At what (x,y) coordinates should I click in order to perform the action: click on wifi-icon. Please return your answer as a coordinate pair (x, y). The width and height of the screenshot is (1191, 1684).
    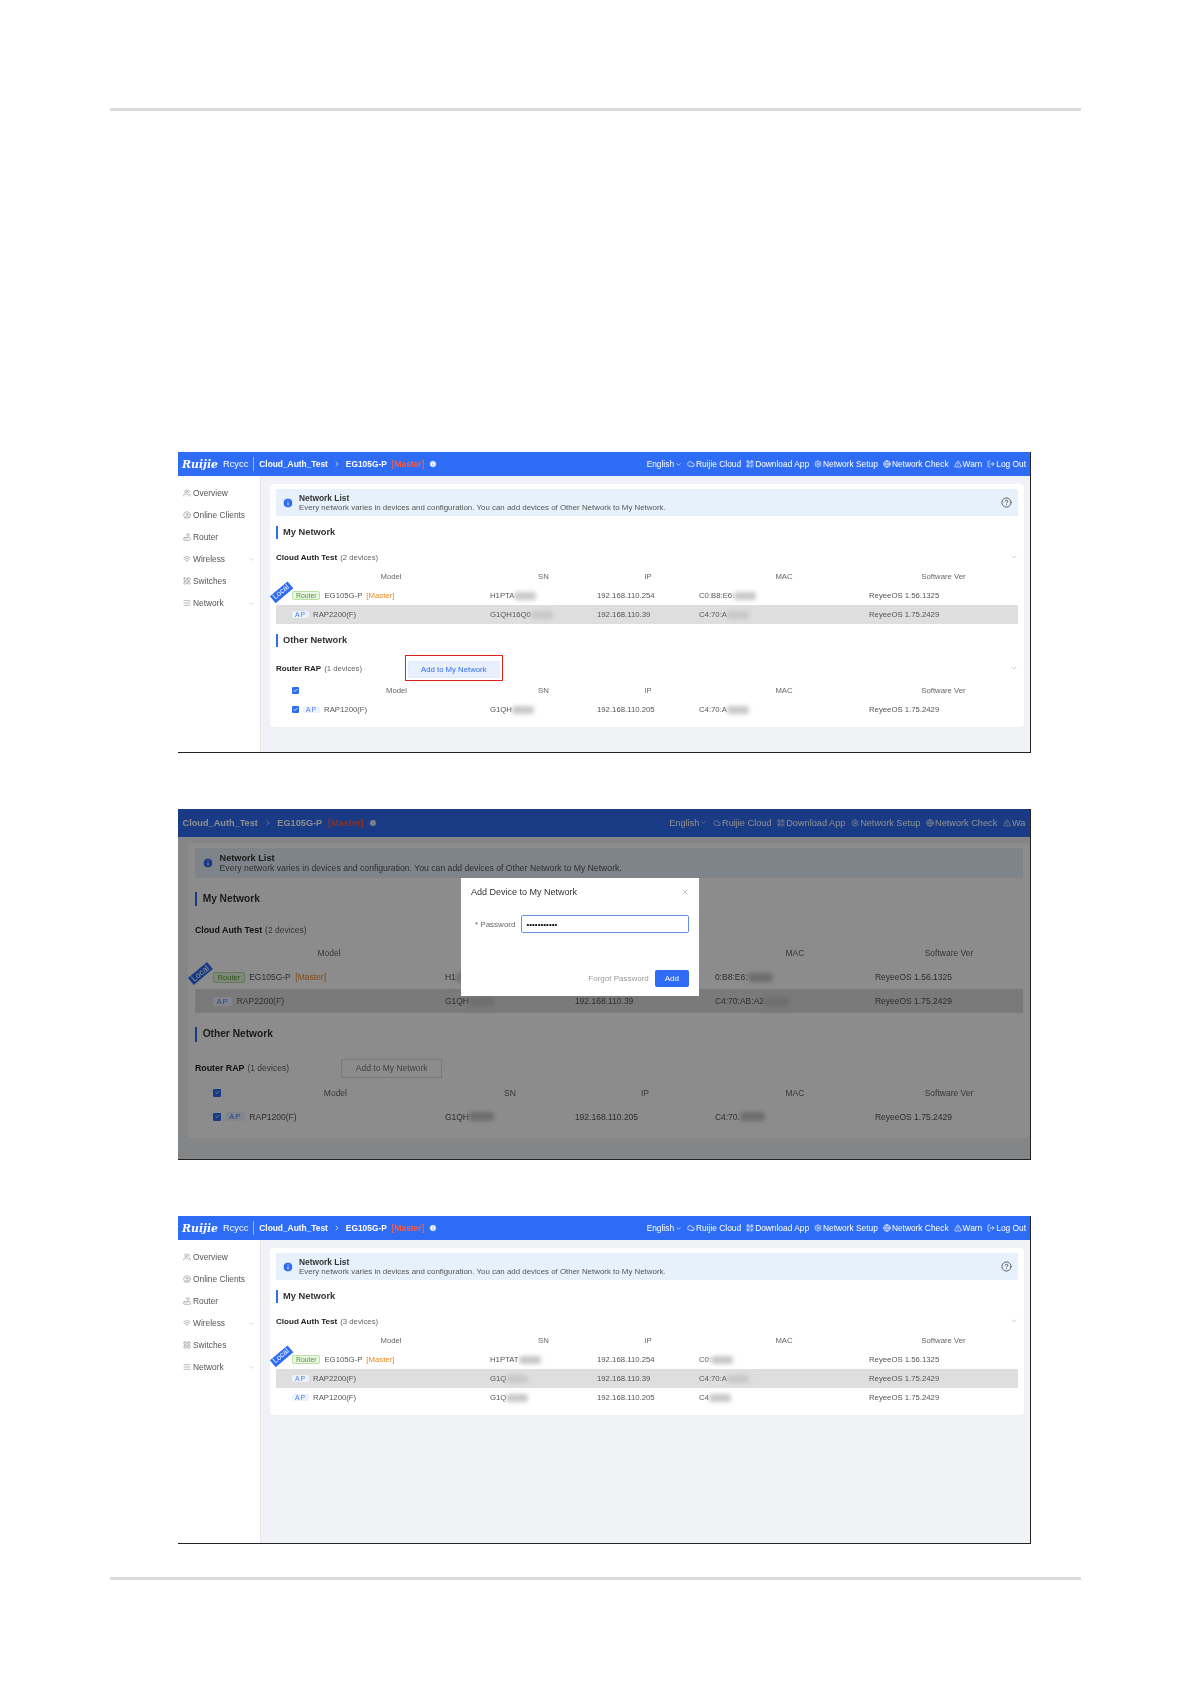
    Looking at the image, I should click on (187, 1323).